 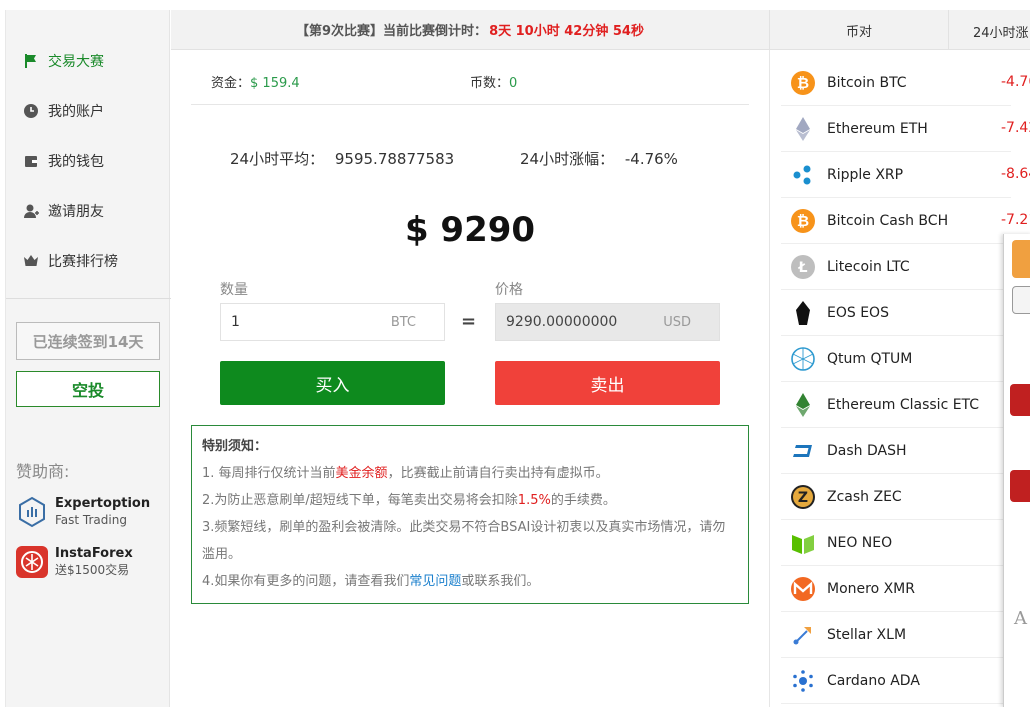 I want to click on coin-row: ₿ Bitcoin Cash BCH -7.21, so click(x=905, y=221).